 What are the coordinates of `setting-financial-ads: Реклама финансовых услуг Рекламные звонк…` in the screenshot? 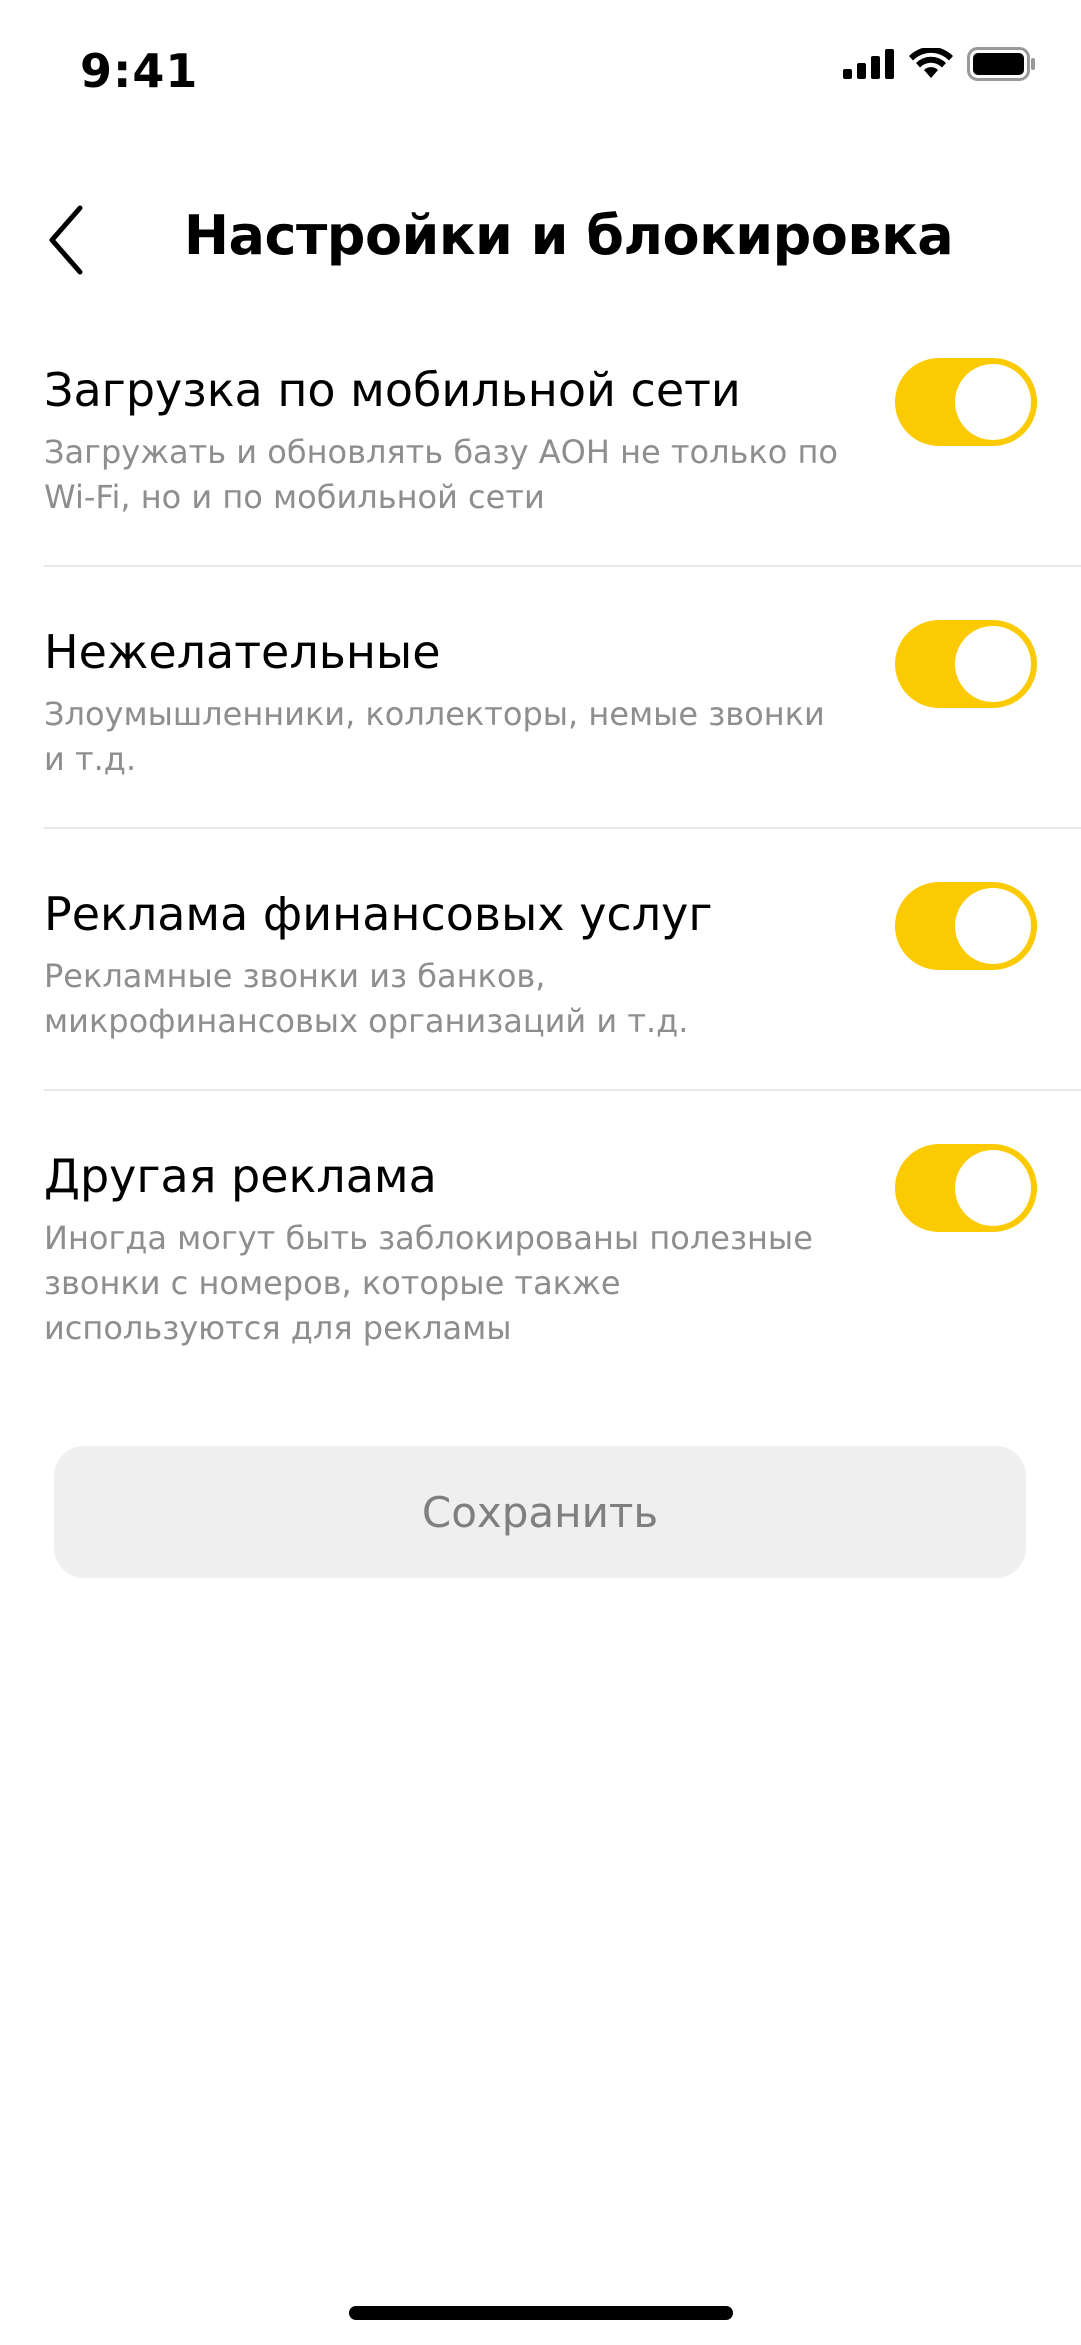 It's located at (562, 959).